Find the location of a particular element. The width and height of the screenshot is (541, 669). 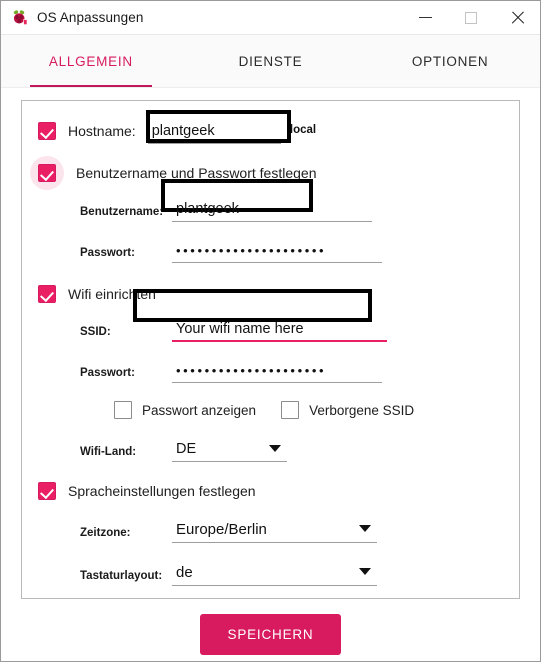

close-icon is located at coordinates (517, 17).